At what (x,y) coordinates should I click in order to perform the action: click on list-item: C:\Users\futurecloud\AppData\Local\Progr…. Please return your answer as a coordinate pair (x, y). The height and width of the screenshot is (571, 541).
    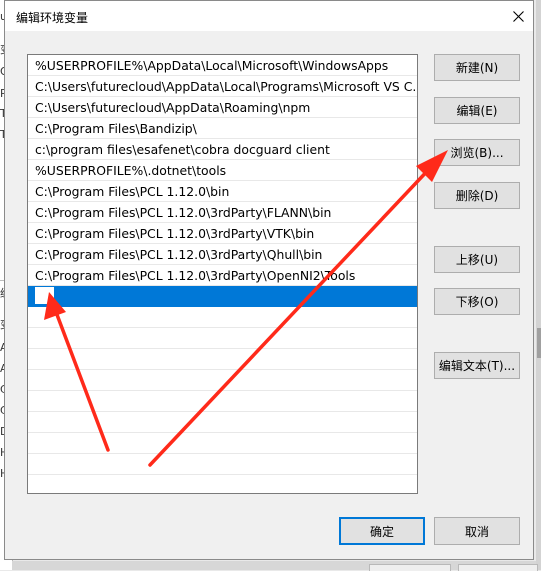
    Looking at the image, I should click on (222, 86).